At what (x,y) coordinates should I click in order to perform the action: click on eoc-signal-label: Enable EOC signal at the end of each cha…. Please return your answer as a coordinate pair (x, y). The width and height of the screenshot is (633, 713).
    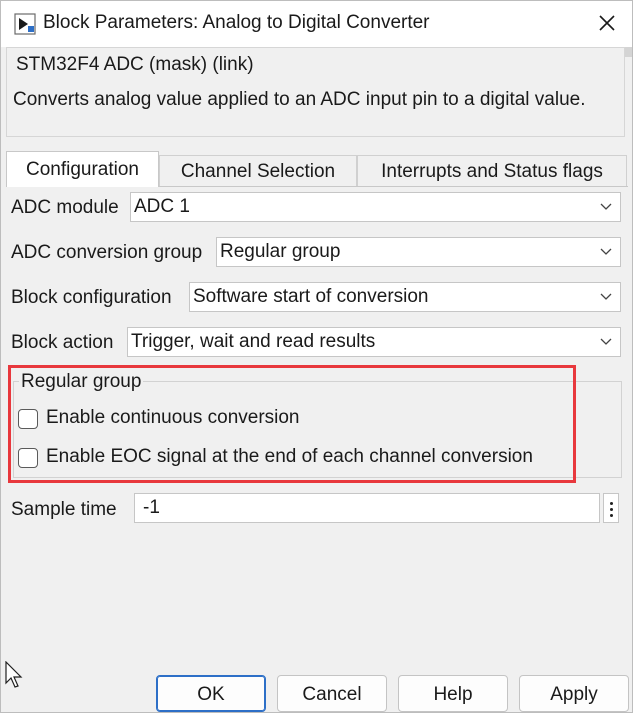
    Looking at the image, I should click on (289, 456).